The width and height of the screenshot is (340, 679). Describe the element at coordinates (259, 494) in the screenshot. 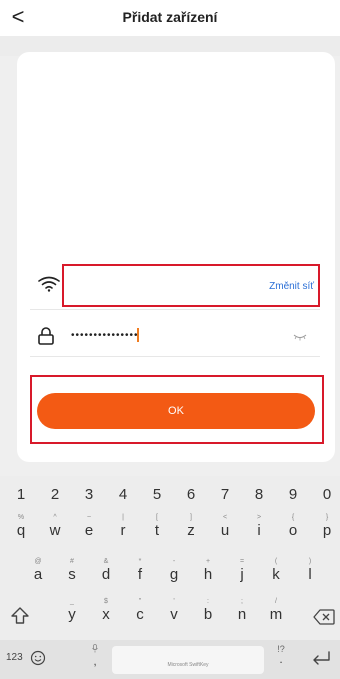

I see `number-key: 8` at that location.